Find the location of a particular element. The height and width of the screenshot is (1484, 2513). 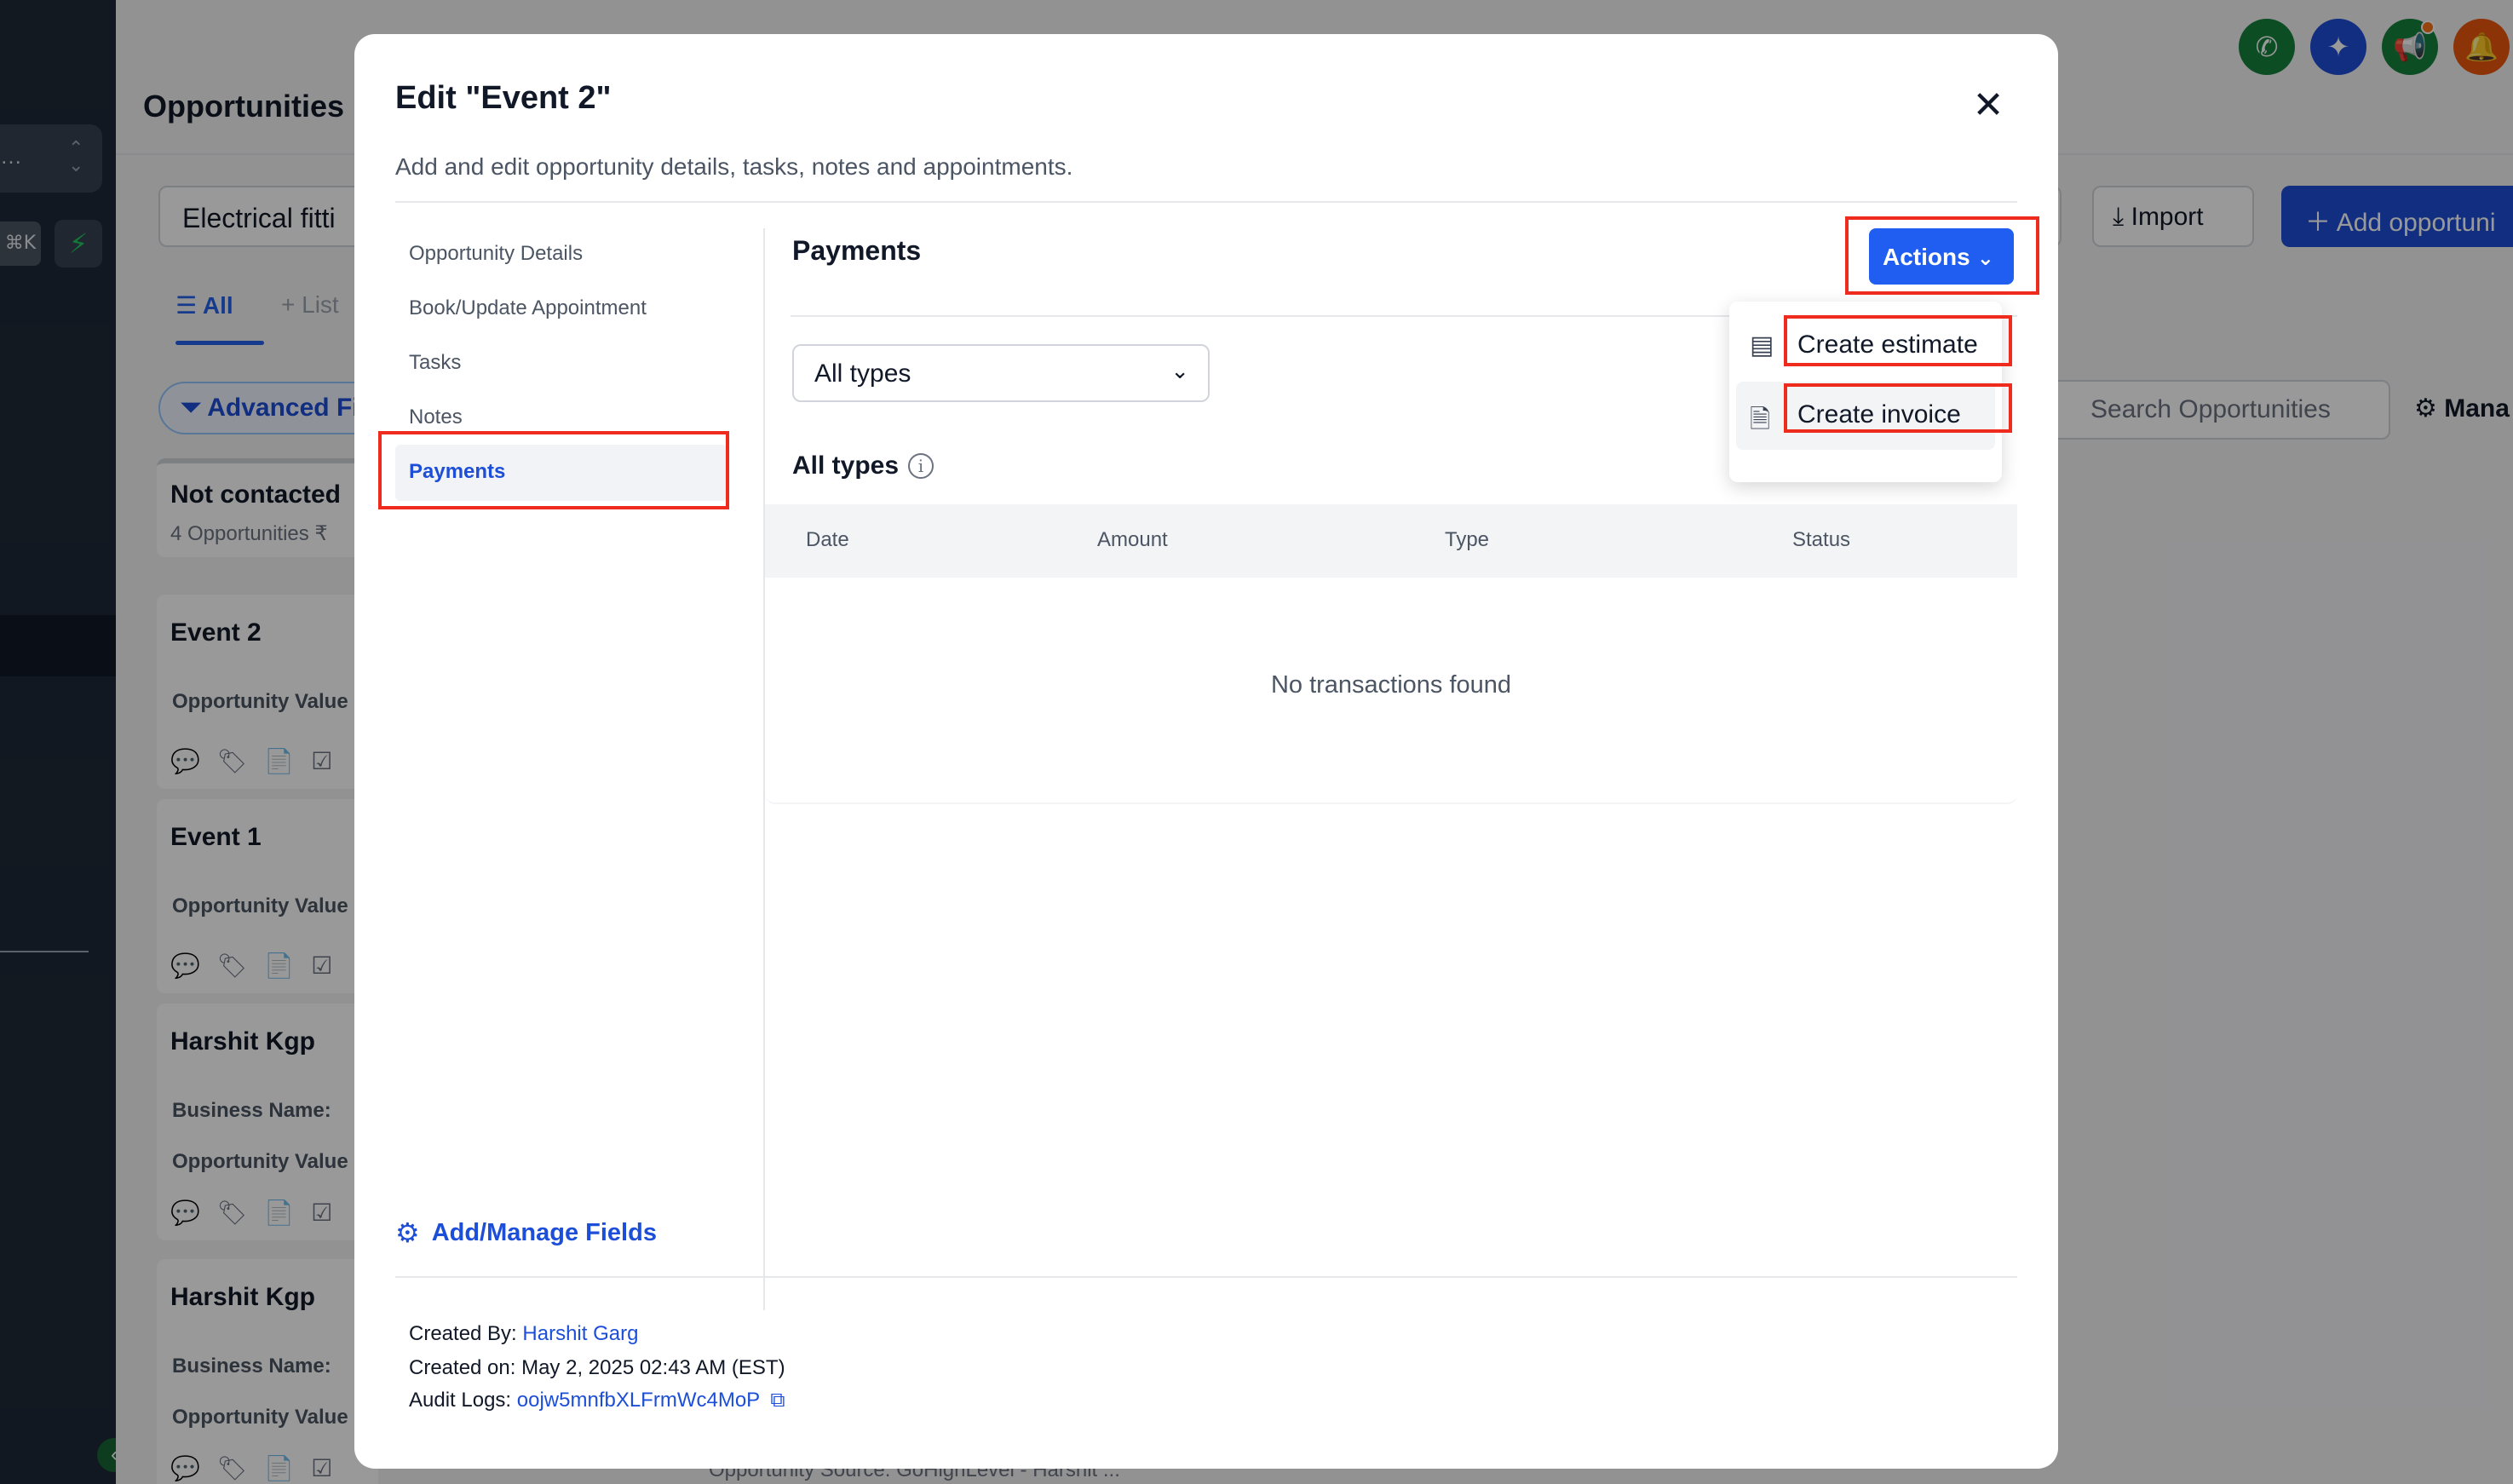

gear-icon: ⚙ is located at coordinates (408, 1232).